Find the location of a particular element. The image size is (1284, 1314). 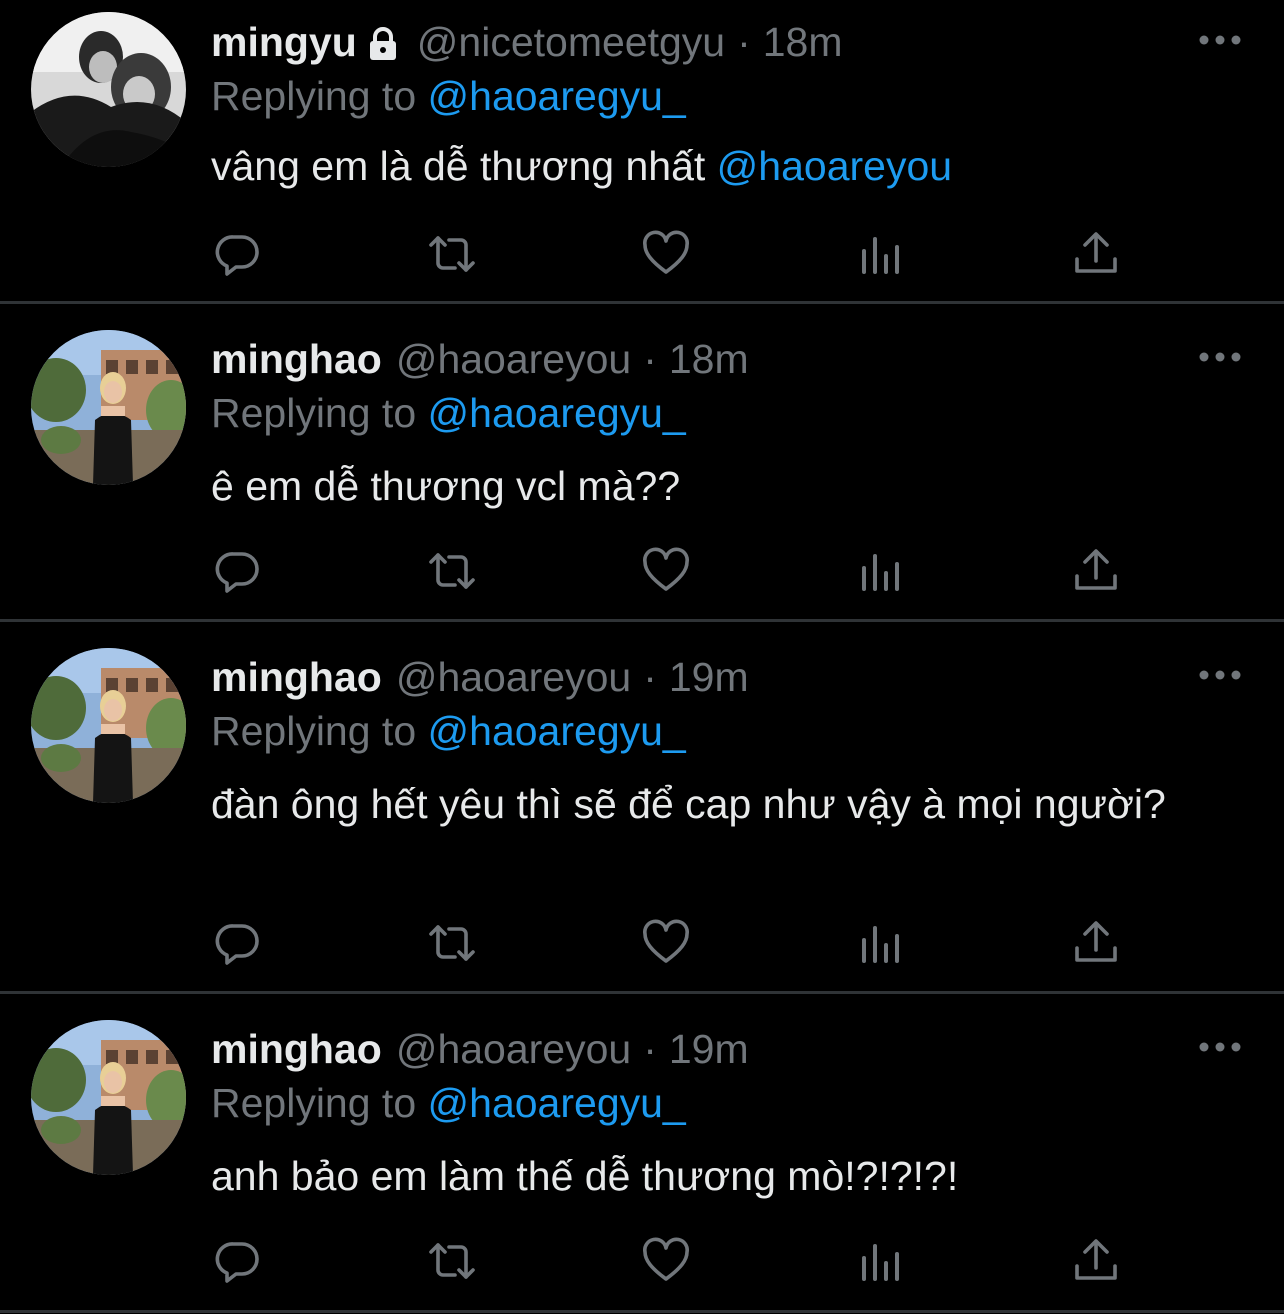

lock-icon is located at coordinates (383, 42).